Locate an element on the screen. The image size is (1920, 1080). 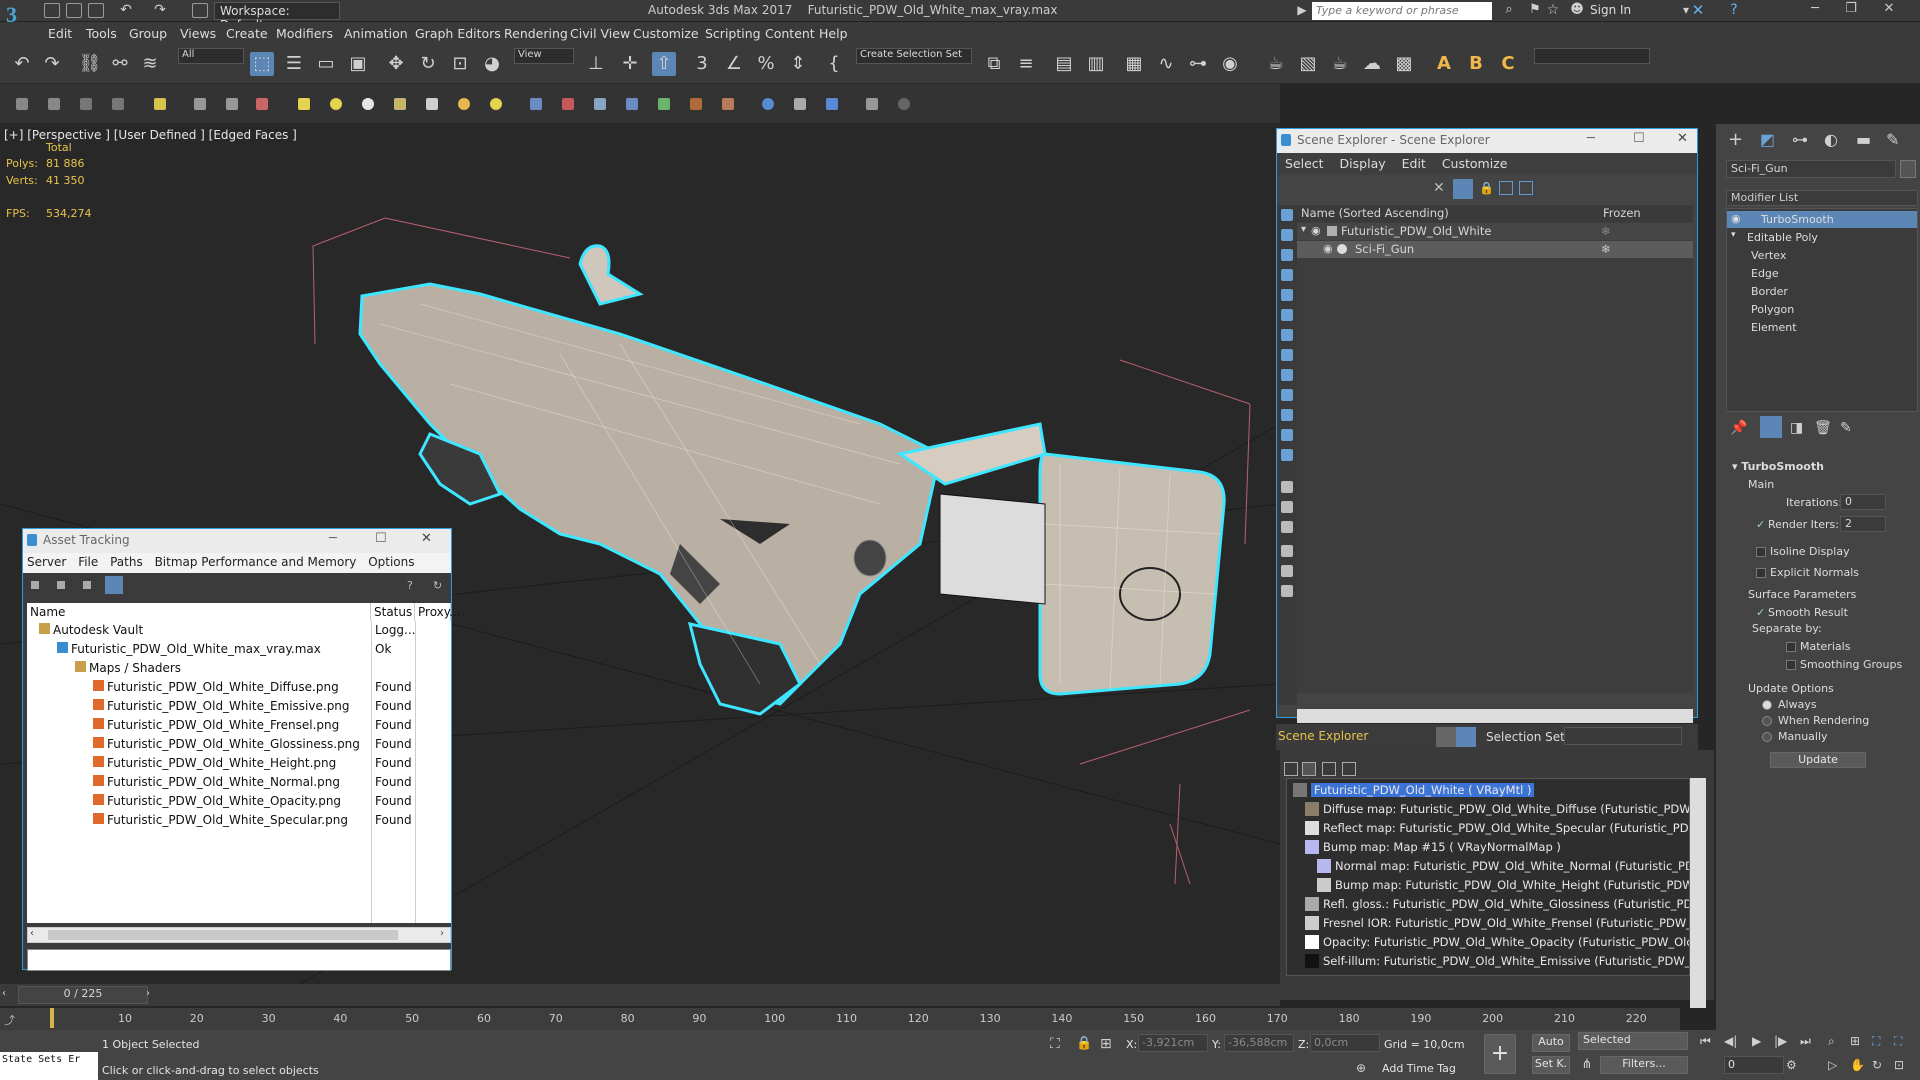
asset-close-icon: ✕ is located at coordinates (426, 538).